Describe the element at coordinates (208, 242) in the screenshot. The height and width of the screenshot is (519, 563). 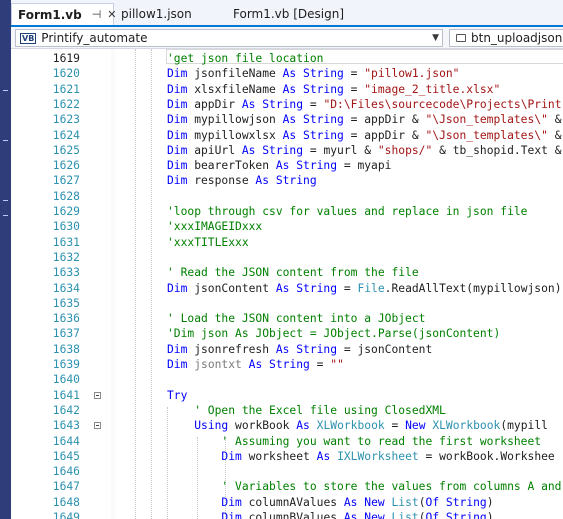
I see `code-token: 'xxxTITLExxx` at that location.